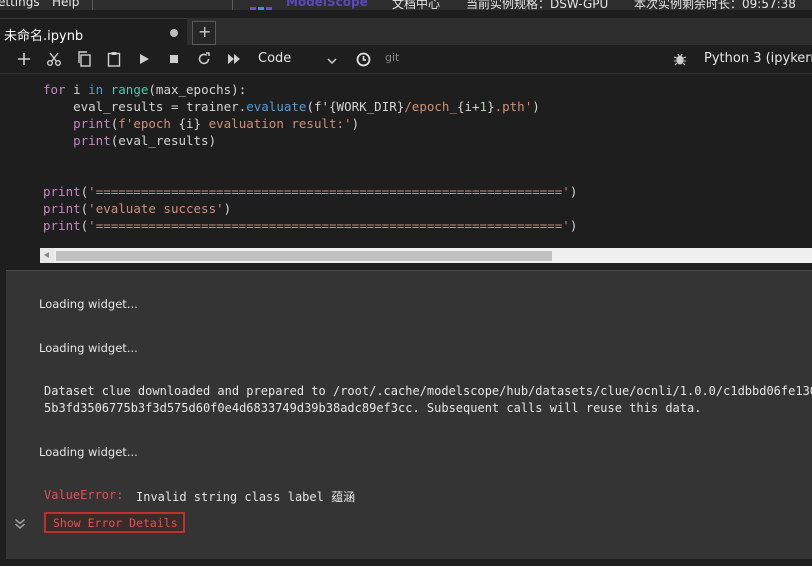  I want to click on restart-run-all-button, so click(234, 59).